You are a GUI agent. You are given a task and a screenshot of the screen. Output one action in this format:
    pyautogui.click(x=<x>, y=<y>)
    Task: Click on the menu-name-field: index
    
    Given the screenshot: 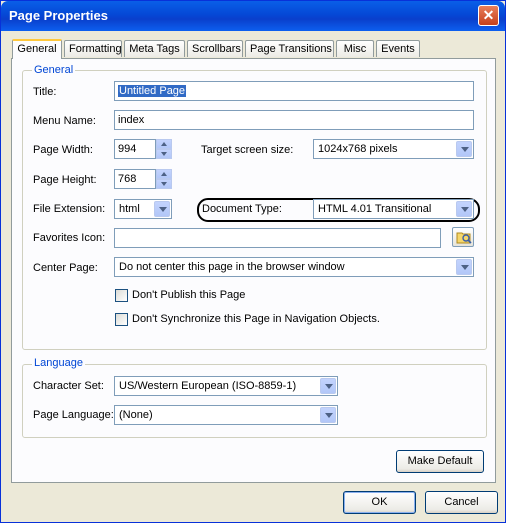 What is the action you would take?
    pyautogui.click(x=294, y=120)
    